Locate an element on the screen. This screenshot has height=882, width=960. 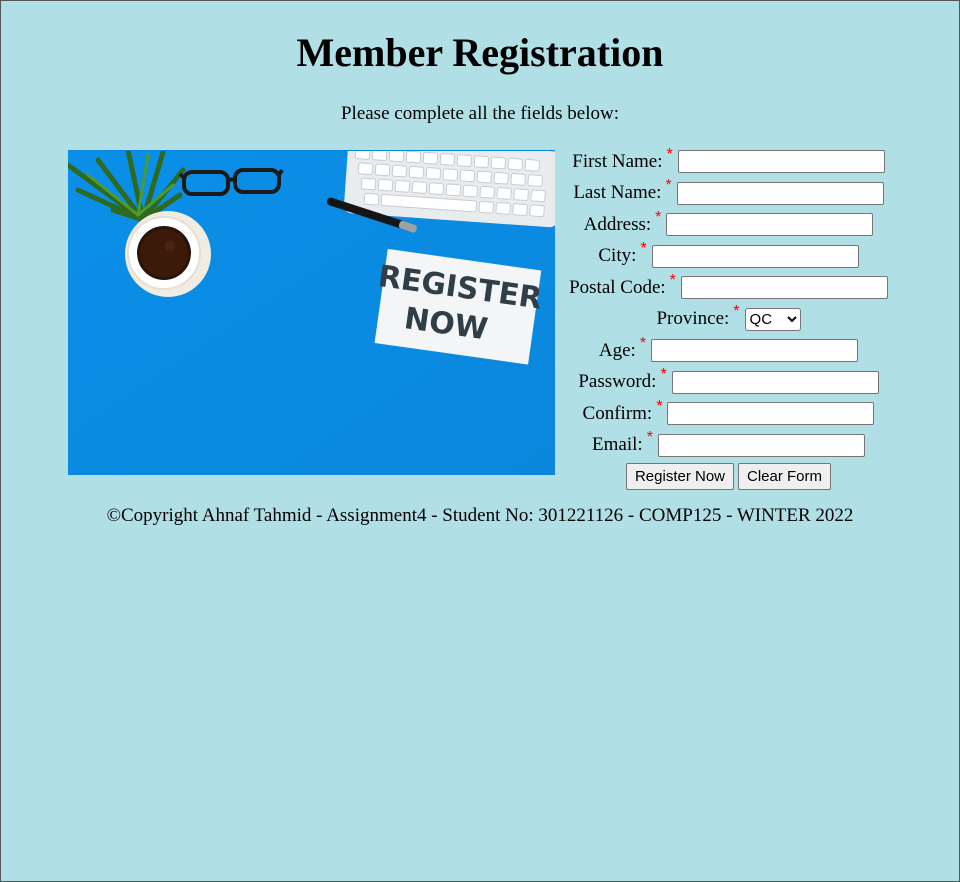
confirm-row: Confirm: * is located at coordinates (728, 414).